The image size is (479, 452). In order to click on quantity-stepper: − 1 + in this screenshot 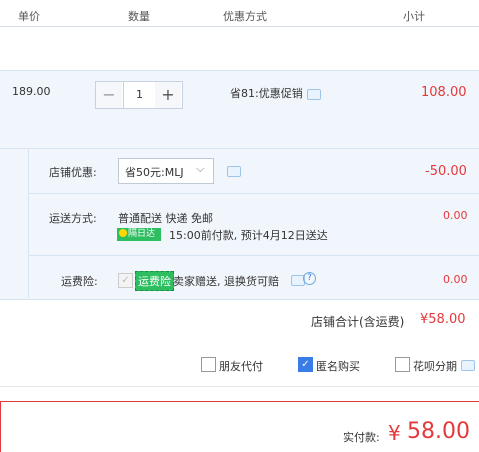, I will do `click(139, 95)`.